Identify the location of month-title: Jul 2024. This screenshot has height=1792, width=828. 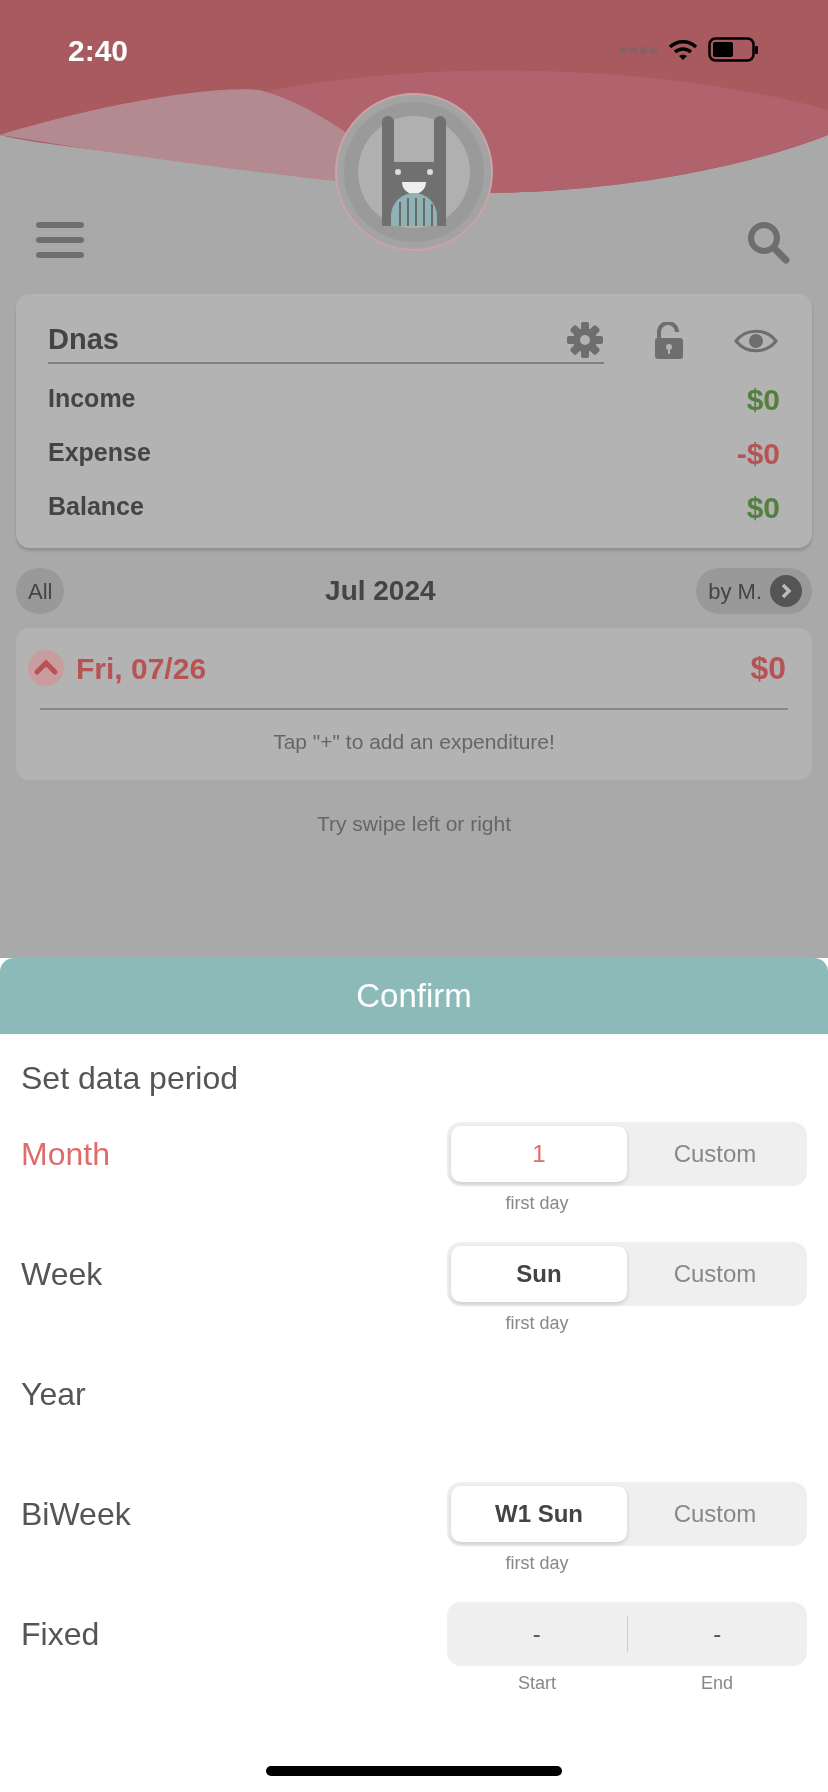
(380, 591).